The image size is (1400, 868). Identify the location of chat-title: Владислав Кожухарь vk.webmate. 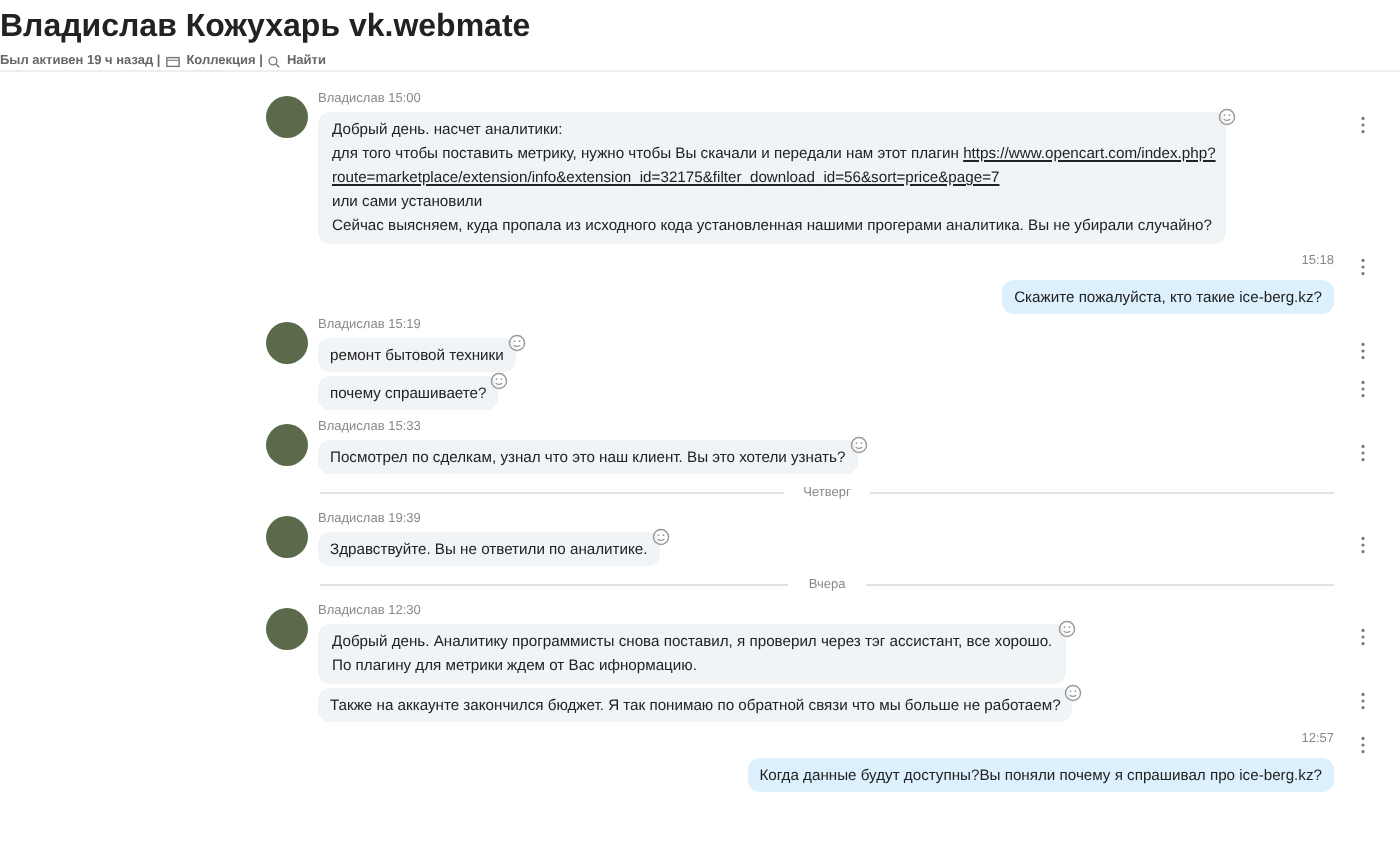
(265, 28).